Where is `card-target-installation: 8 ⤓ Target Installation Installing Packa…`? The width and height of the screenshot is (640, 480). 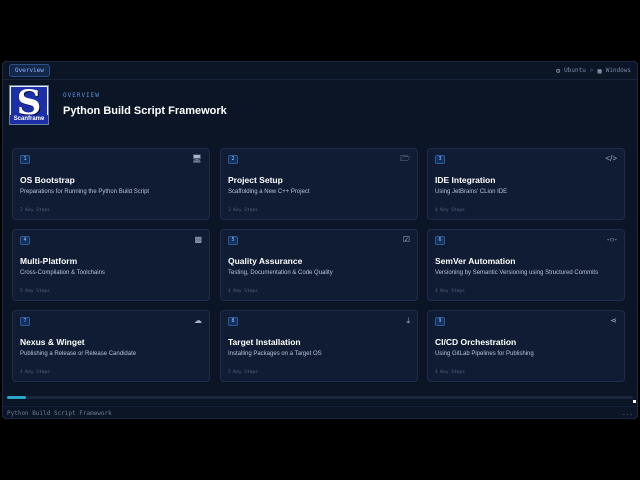
card-target-installation: 8 ⤓ Target Installation Installing Packa… is located at coordinates (319, 346).